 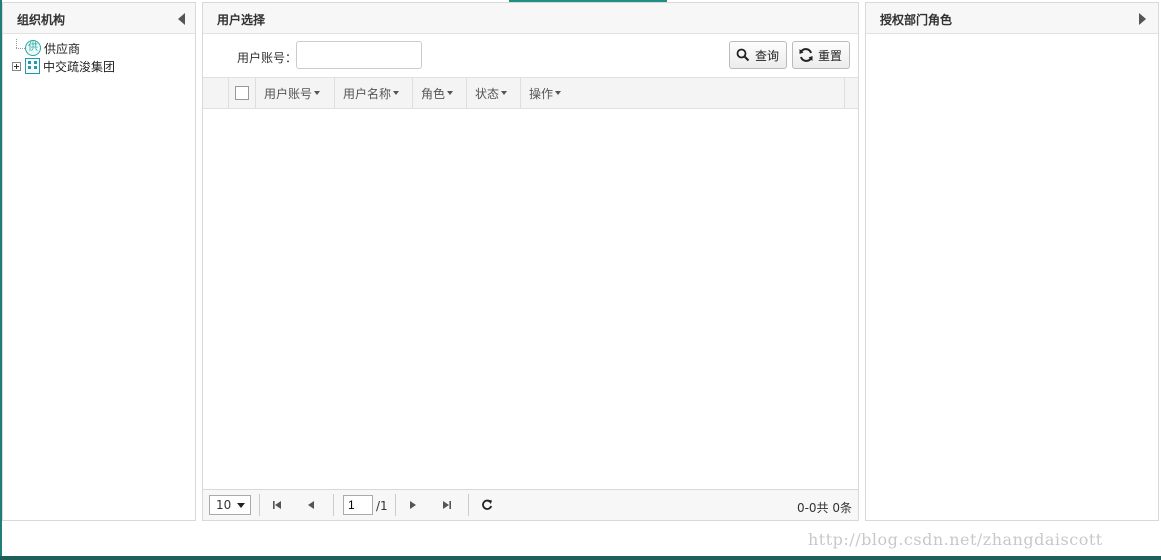 I want to click on tree-node-label: 供应商, so click(x=62, y=48).